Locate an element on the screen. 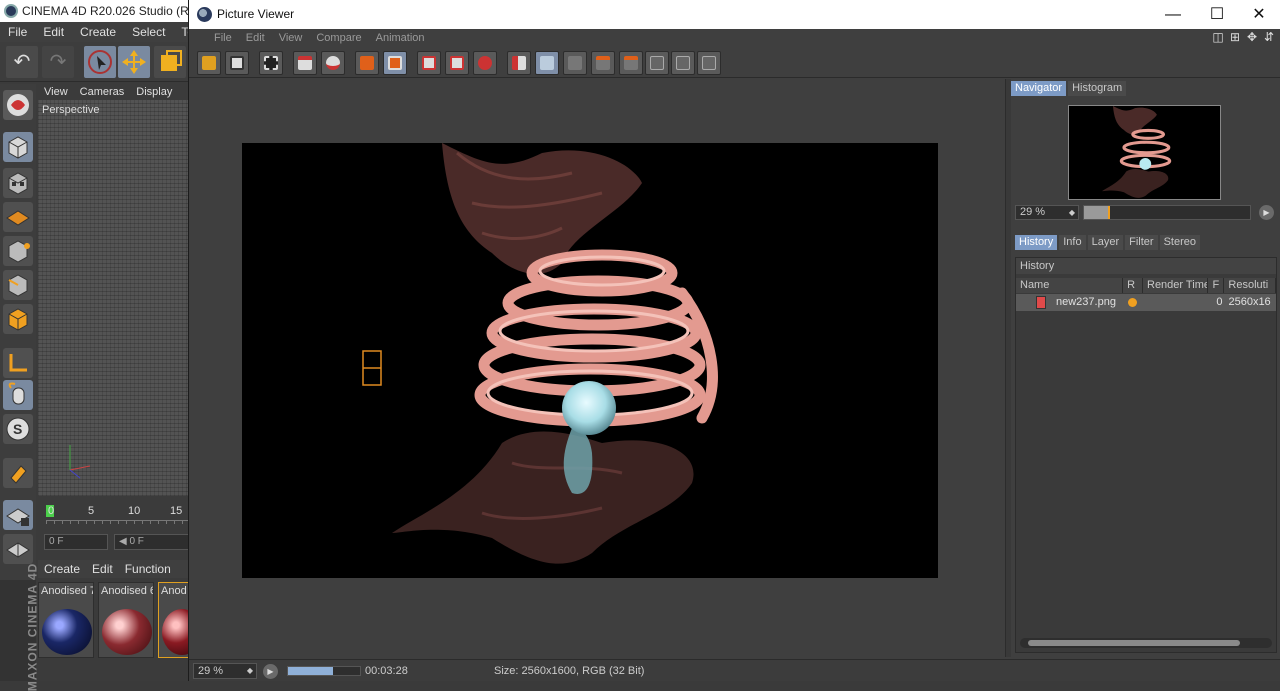 The height and width of the screenshot is (691, 1280). live-select-icon is located at coordinates (100, 62).